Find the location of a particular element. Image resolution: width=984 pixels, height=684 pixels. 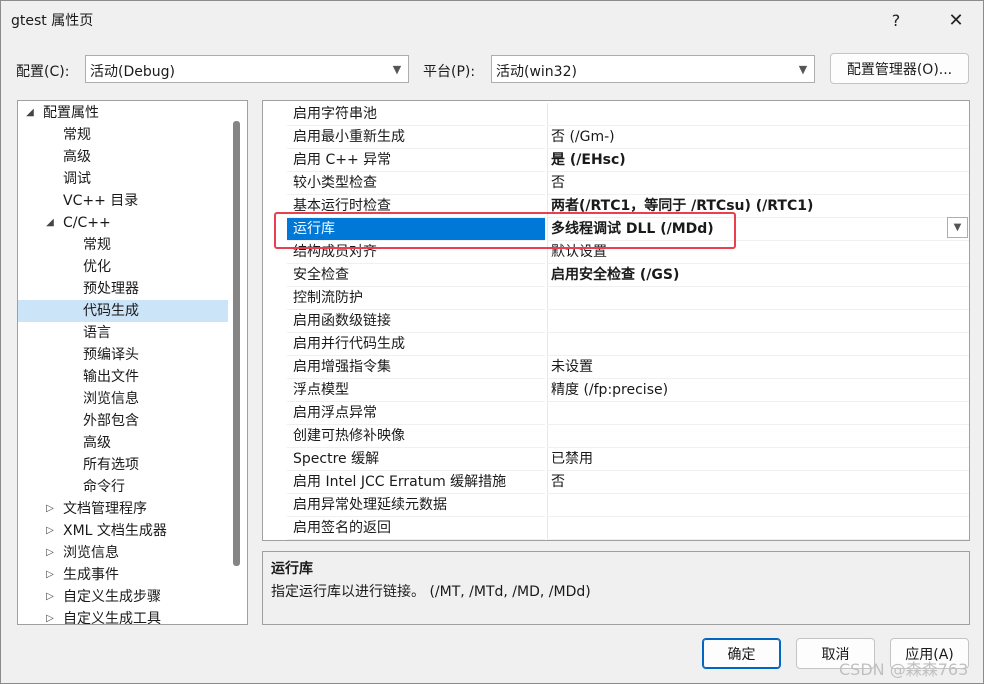

property-value: 已禁用 is located at coordinates (758, 459).